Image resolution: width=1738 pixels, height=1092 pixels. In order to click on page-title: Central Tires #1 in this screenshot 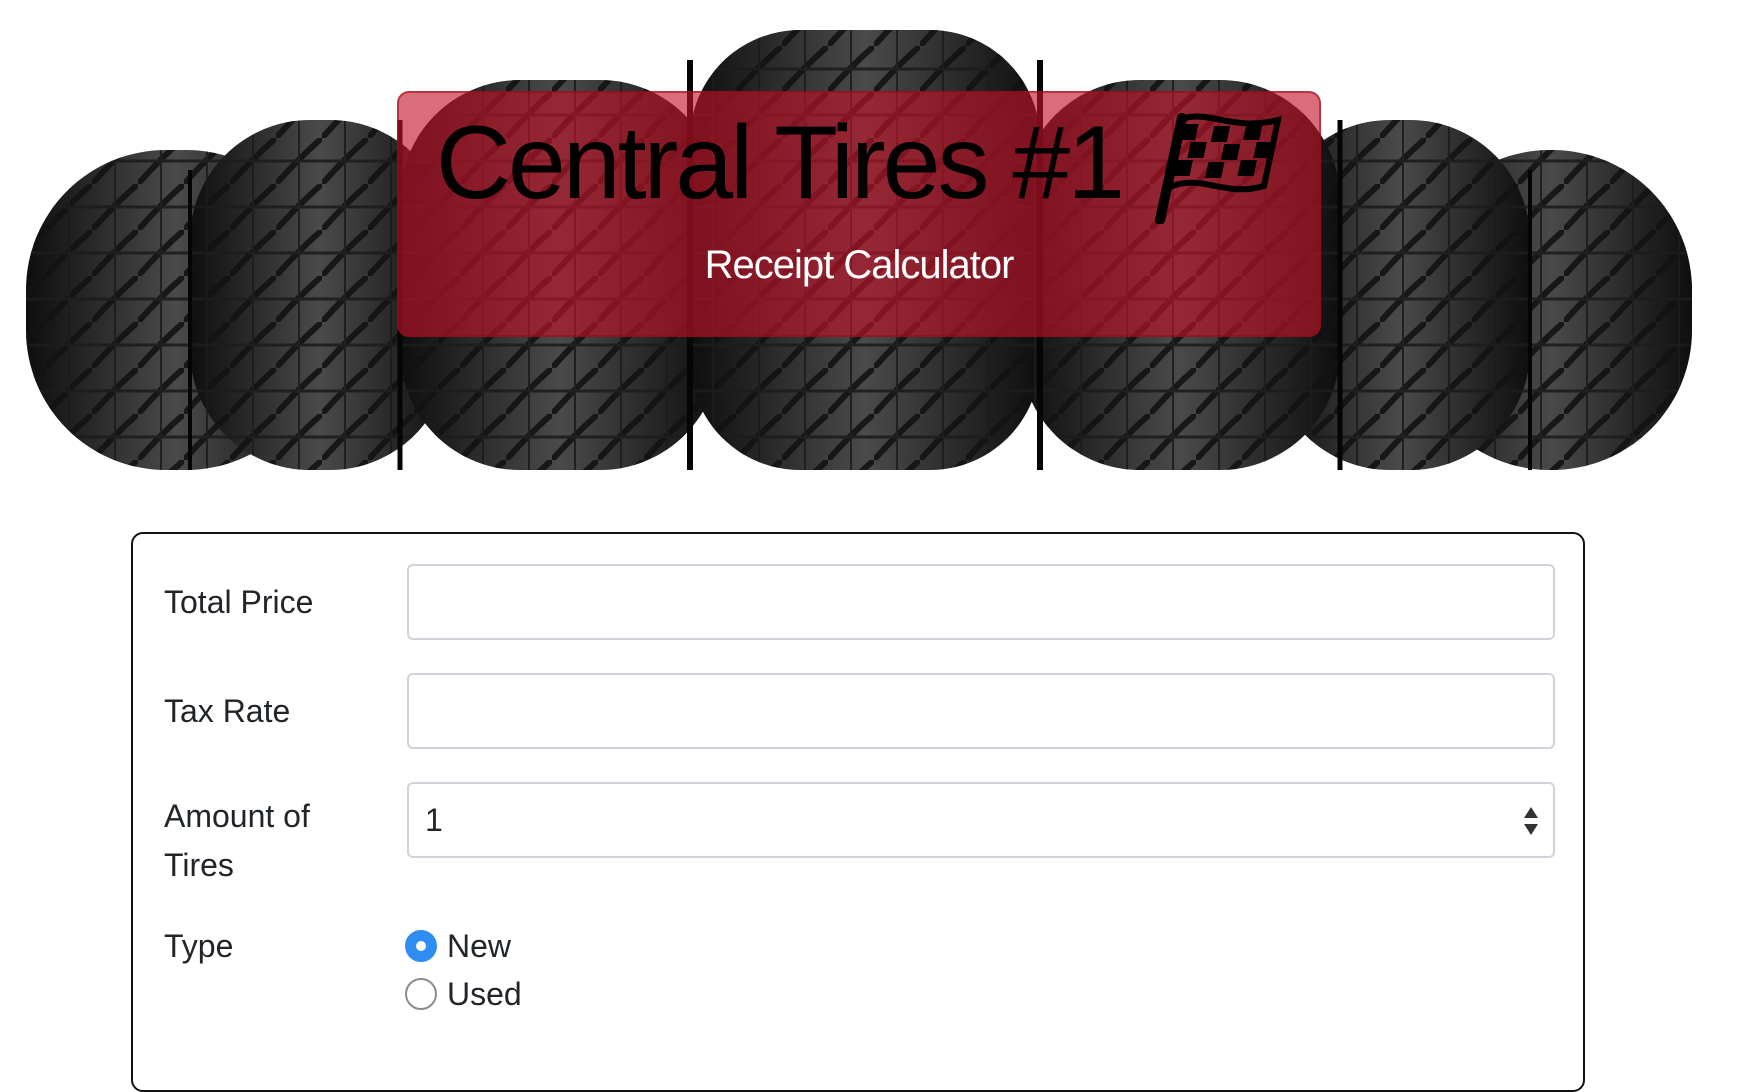, I will do `click(859, 163)`.